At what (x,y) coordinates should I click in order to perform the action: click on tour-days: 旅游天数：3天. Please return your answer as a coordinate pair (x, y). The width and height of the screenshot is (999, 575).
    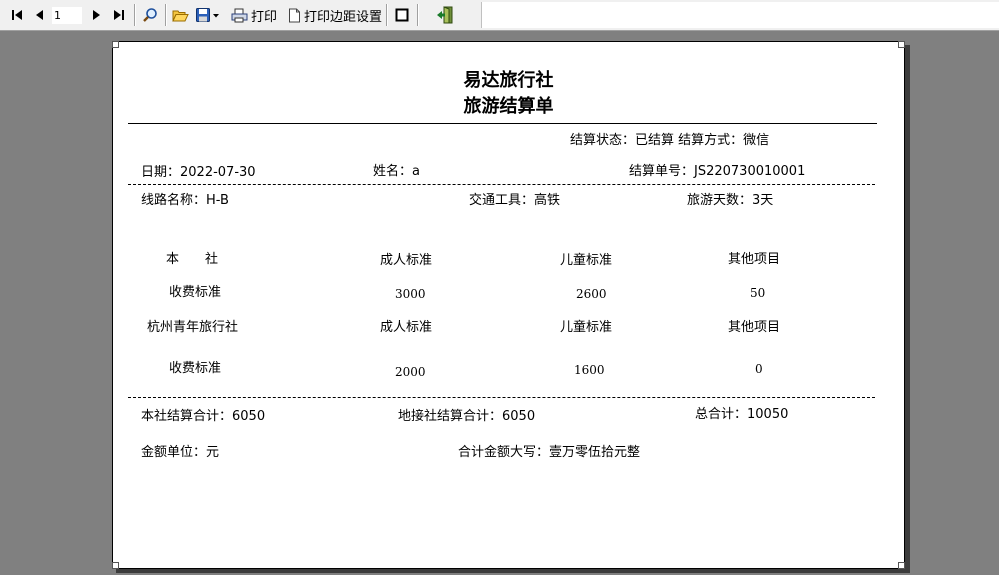
    Looking at the image, I should click on (730, 200).